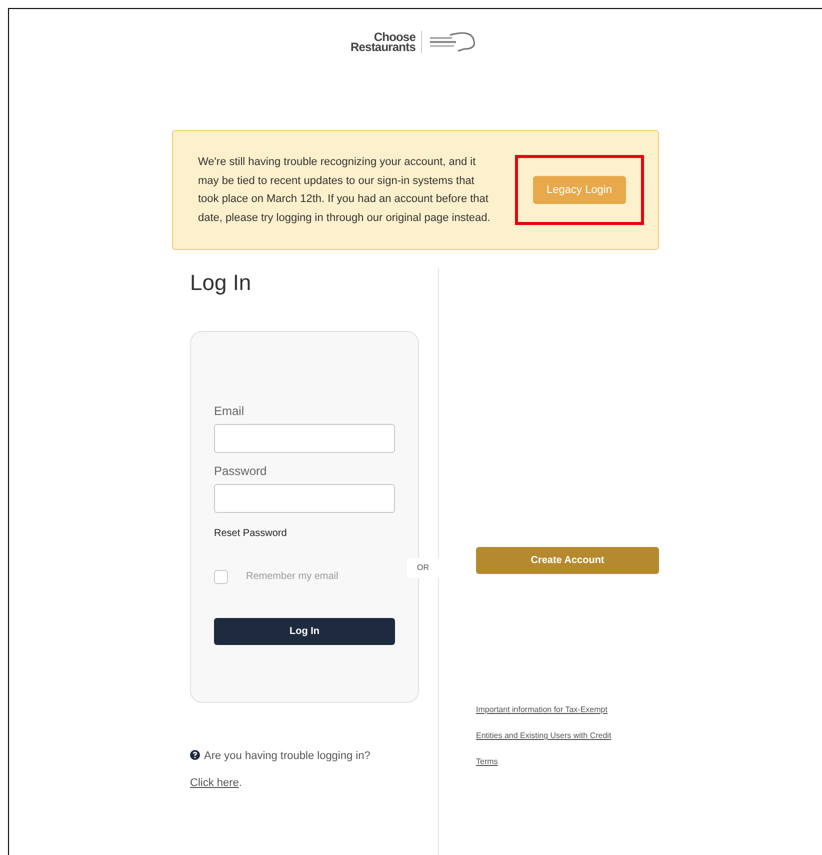 The width and height of the screenshot is (822, 855). Describe the element at coordinates (281, 770) in the screenshot. I see `help-text: Are you having trouble logging in? Click here.` at that location.